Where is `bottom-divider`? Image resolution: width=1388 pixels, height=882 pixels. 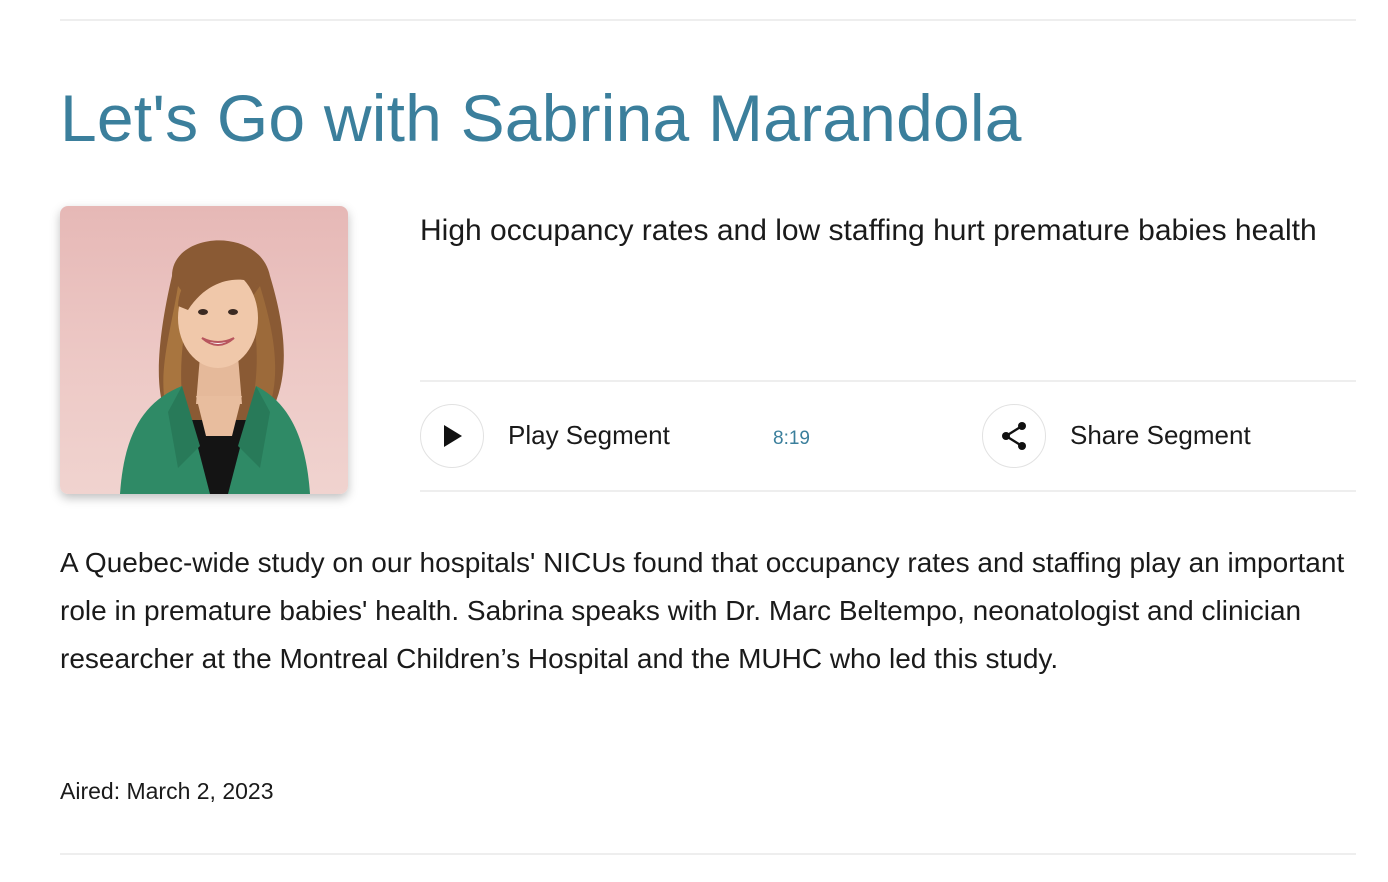
bottom-divider is located at coordinates (708, 854).